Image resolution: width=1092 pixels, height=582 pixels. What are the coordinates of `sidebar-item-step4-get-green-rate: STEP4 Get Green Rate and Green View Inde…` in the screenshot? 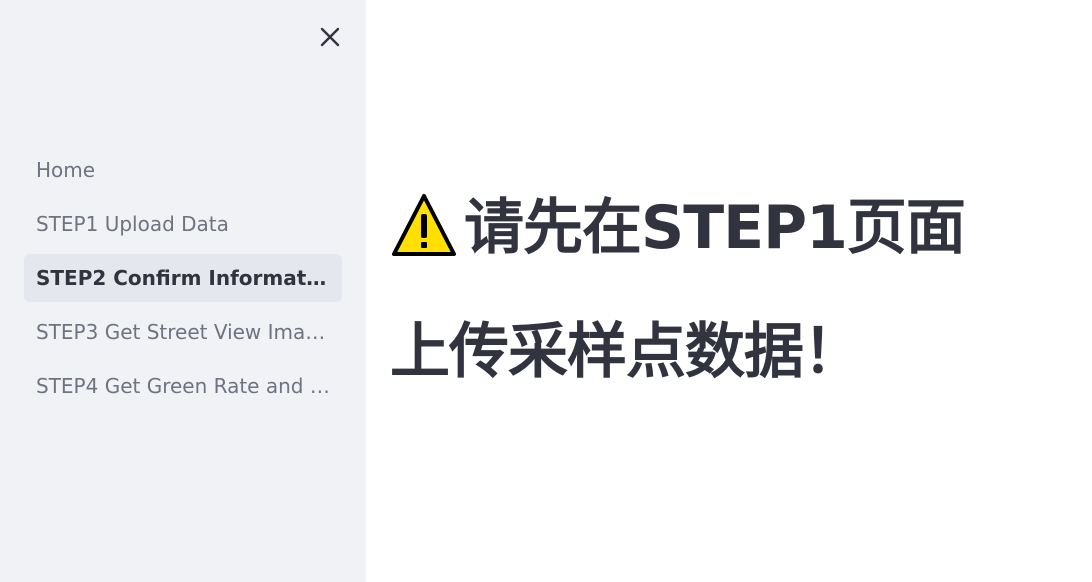 It's located at (183, 386).